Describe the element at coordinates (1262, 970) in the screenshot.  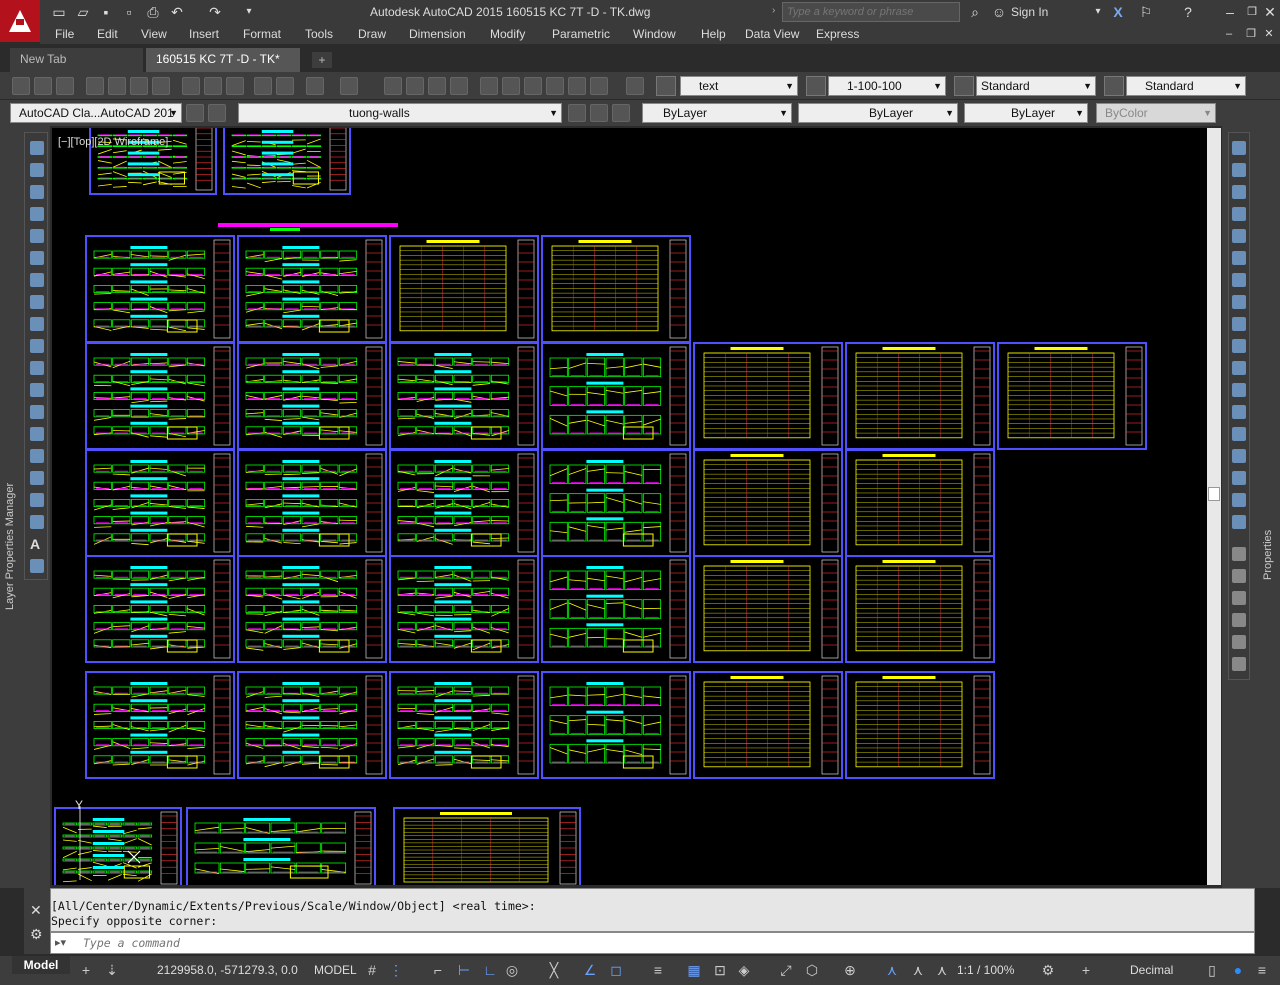
I see `customization-icon: ≡` at that location.